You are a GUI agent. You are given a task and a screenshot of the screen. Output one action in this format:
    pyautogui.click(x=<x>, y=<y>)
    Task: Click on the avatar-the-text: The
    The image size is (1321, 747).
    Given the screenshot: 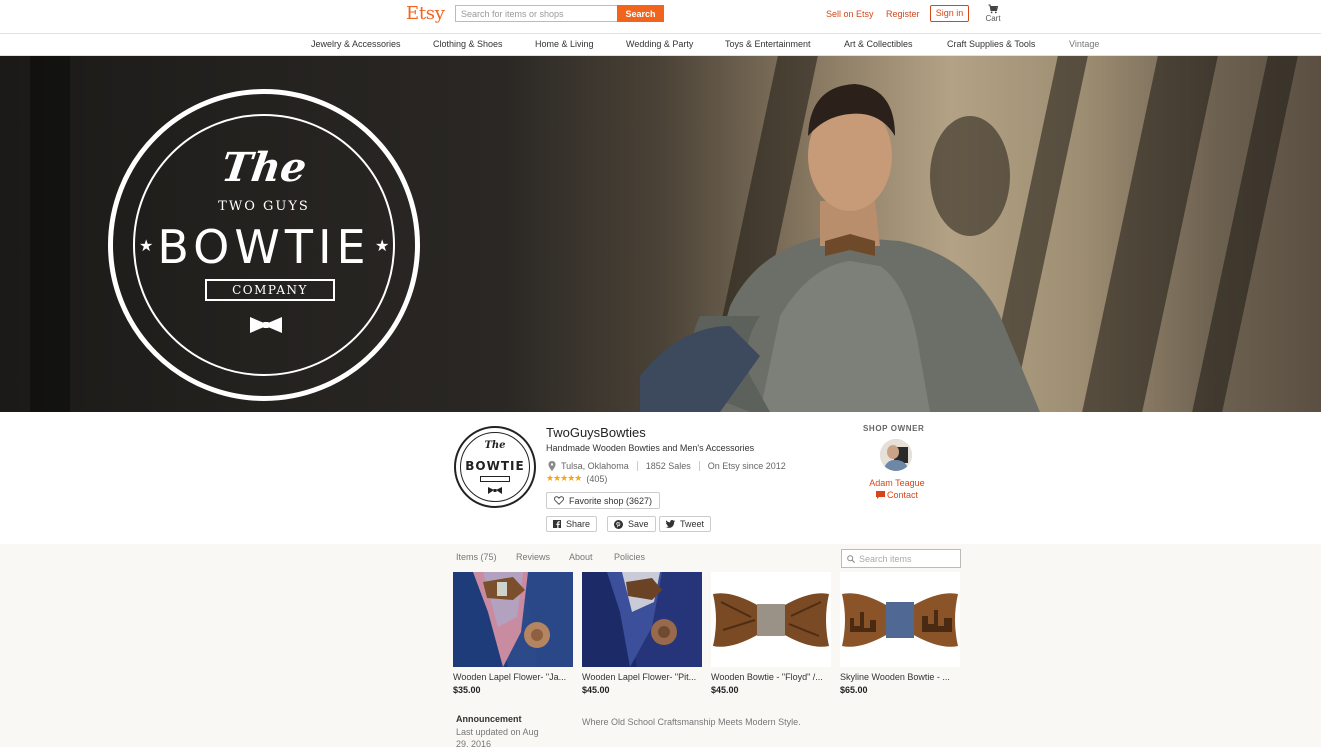 What is the action you would take?
    pyautogui.click(x=495, y=445)
    